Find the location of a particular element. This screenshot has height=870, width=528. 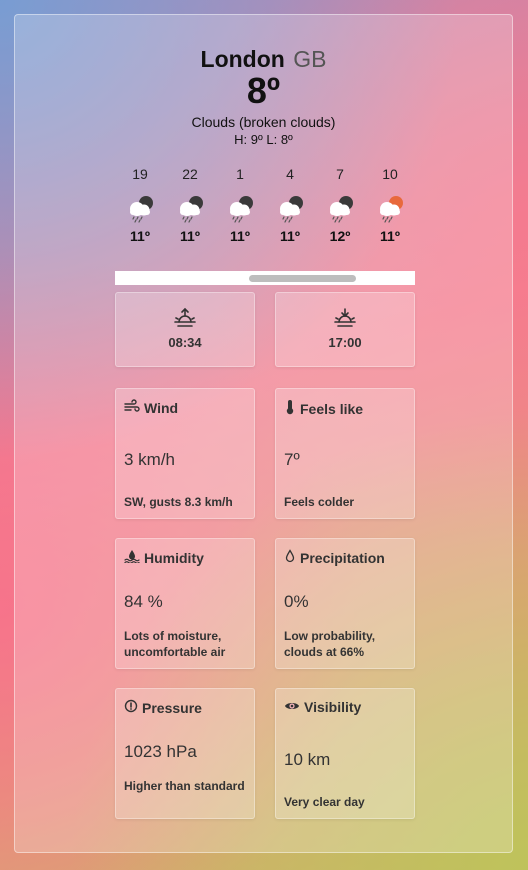

hourly-scrollbar is located at coordinates (265, 278).